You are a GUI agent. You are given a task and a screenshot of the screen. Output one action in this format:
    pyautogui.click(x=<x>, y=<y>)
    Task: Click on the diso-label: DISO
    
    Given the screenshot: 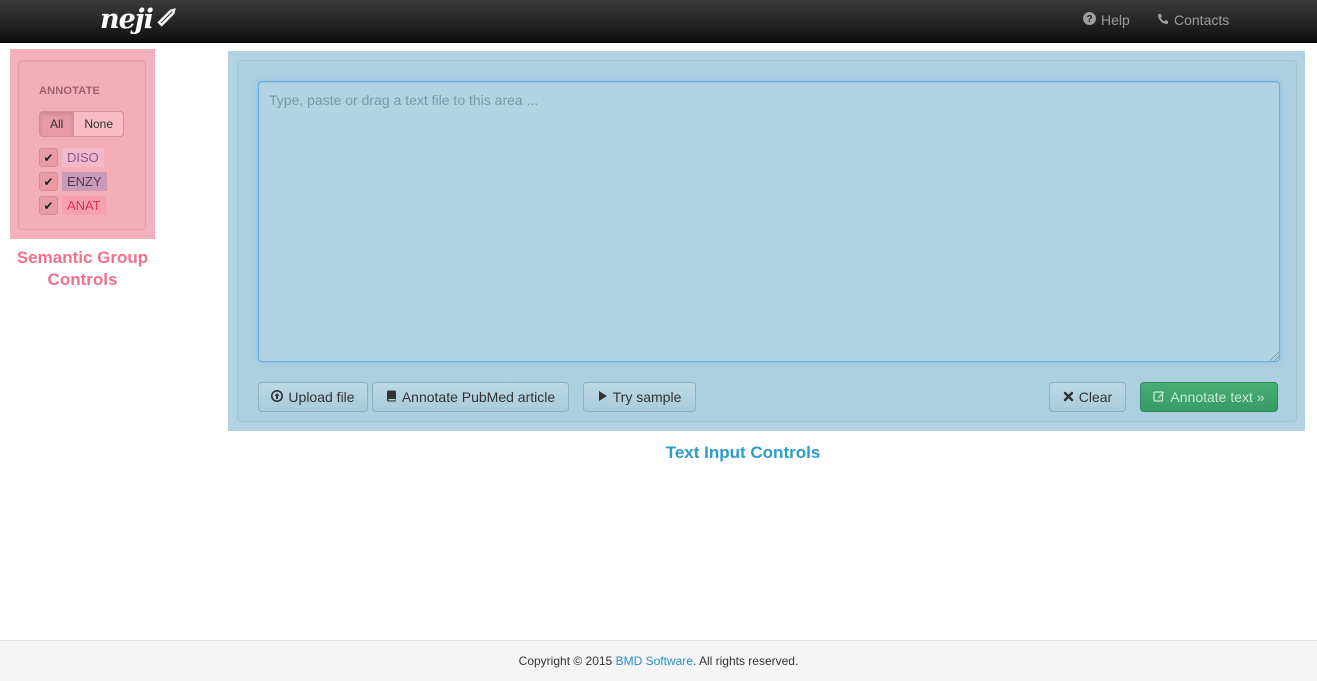 What is the action you would take?
    pyautogui.click(x=83, y=157)
    